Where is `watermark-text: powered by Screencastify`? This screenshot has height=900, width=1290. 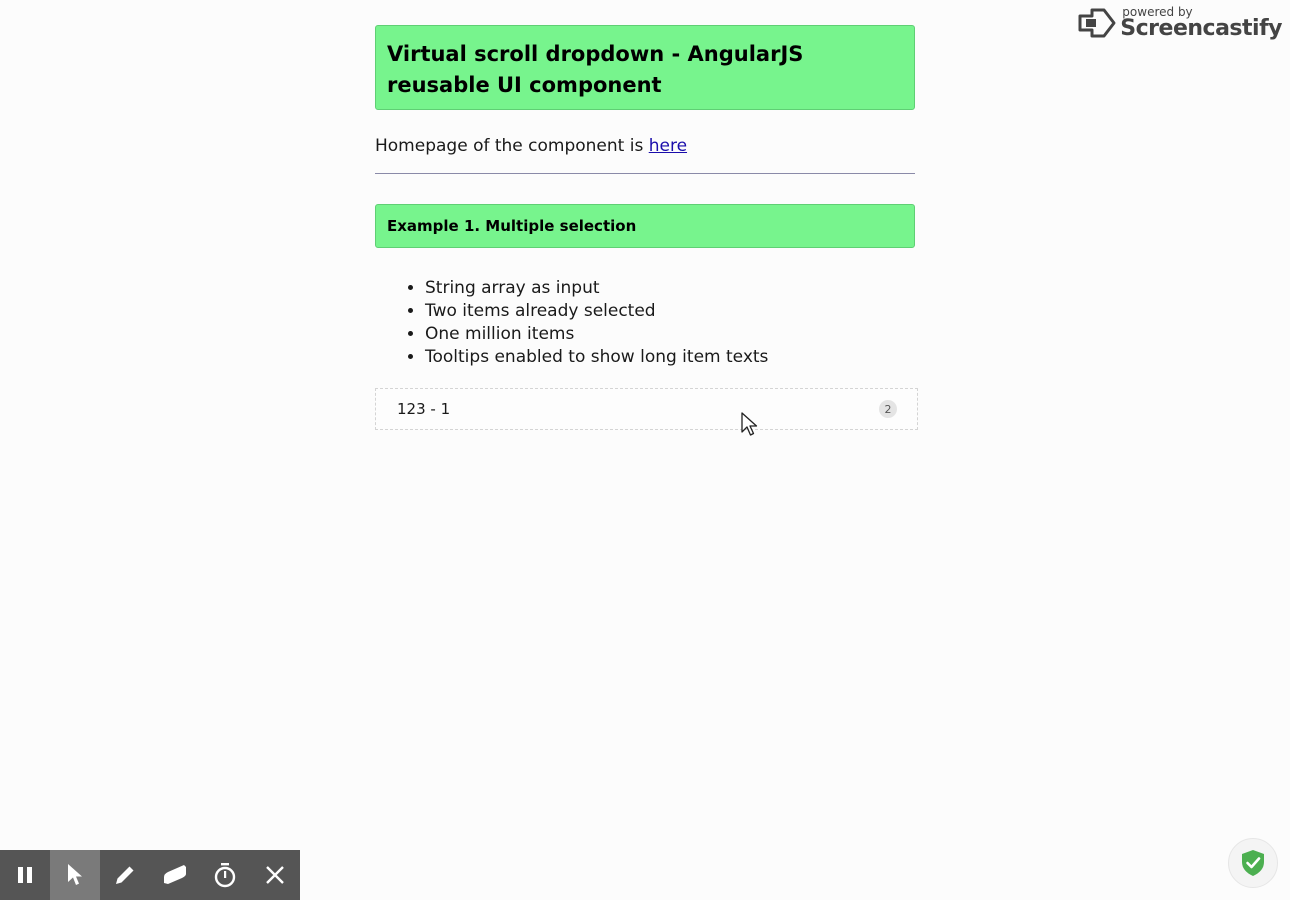
watermark-text: powered by Screencastify is located at coordinates (1201, 23).